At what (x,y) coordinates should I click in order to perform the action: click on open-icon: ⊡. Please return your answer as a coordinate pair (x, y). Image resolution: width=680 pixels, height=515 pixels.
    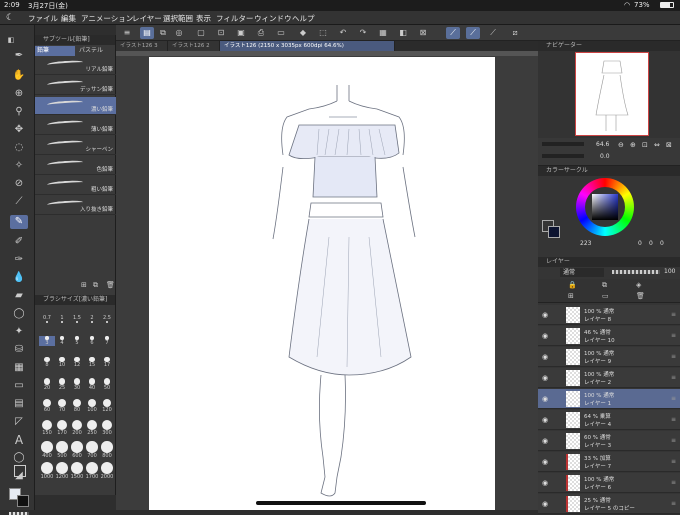
    Looking at the image, I should click on (221, 33).